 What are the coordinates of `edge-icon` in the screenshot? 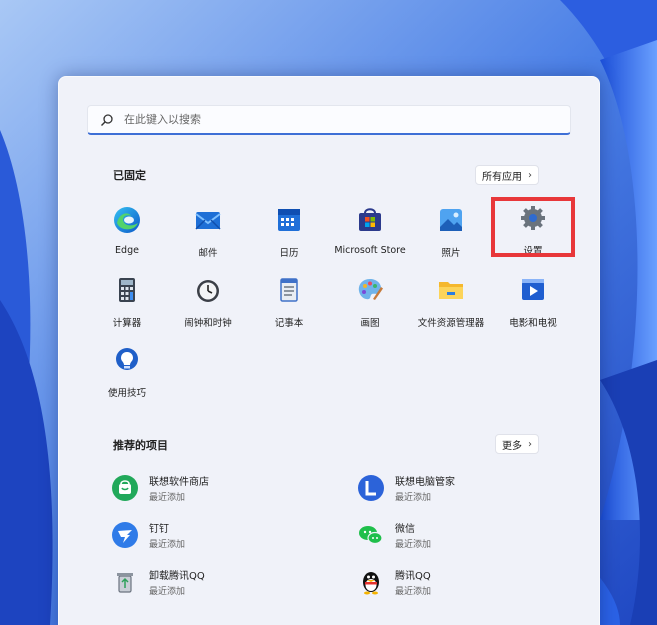 It's located at (127, 220).